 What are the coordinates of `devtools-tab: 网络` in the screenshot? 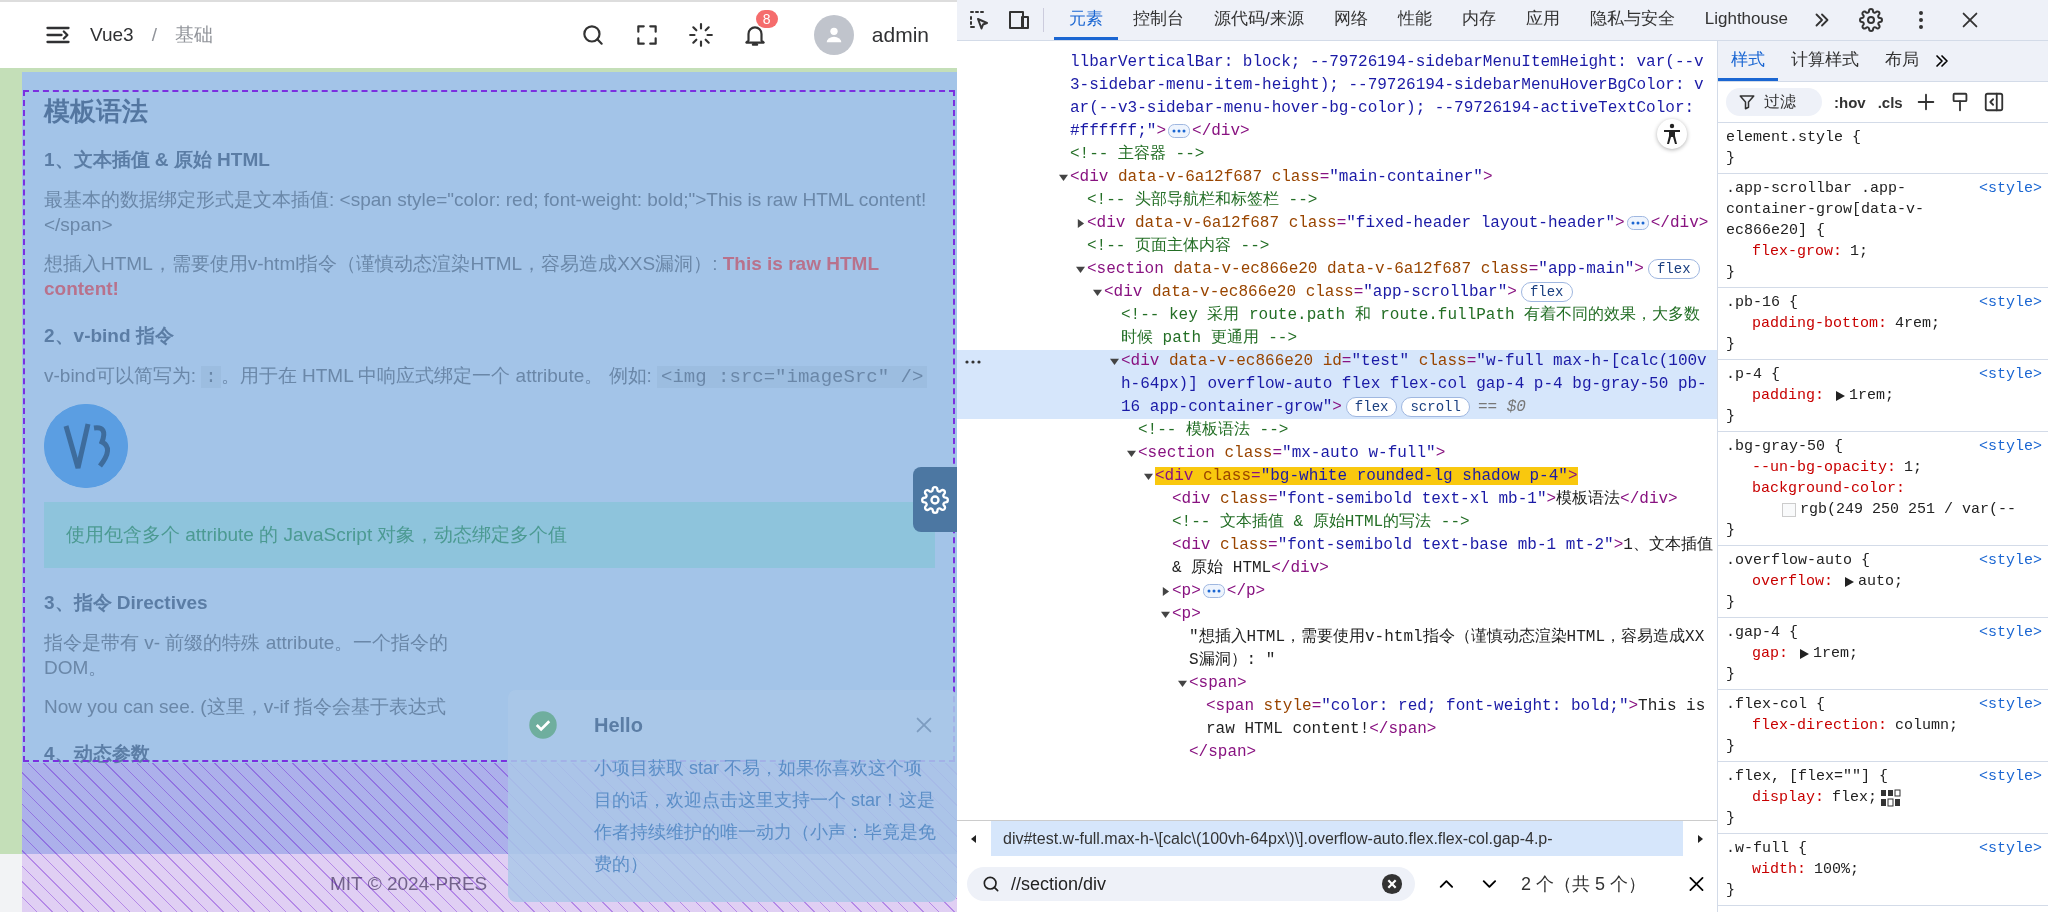 It's located at (1350, 20).